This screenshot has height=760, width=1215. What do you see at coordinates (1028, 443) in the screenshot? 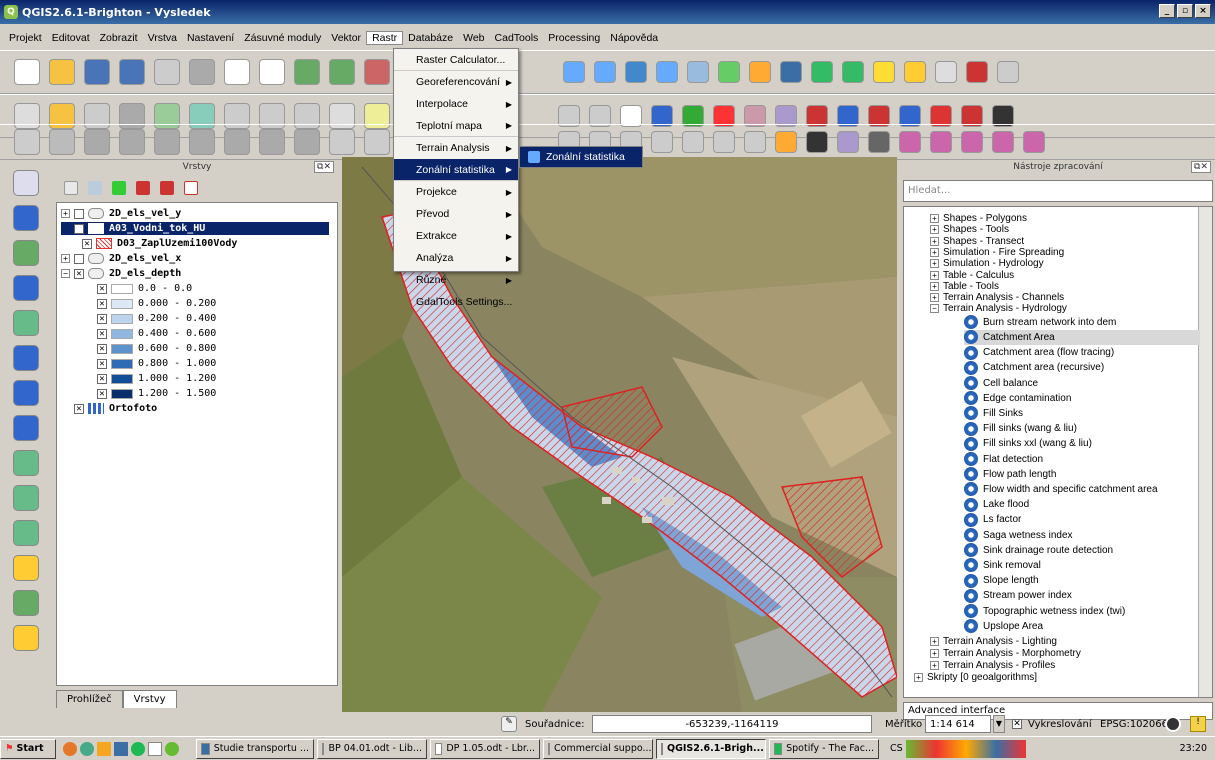
I see `processing-tool: Fill sinks xxl (wang & liu)` at bounding box center [1028, 443].